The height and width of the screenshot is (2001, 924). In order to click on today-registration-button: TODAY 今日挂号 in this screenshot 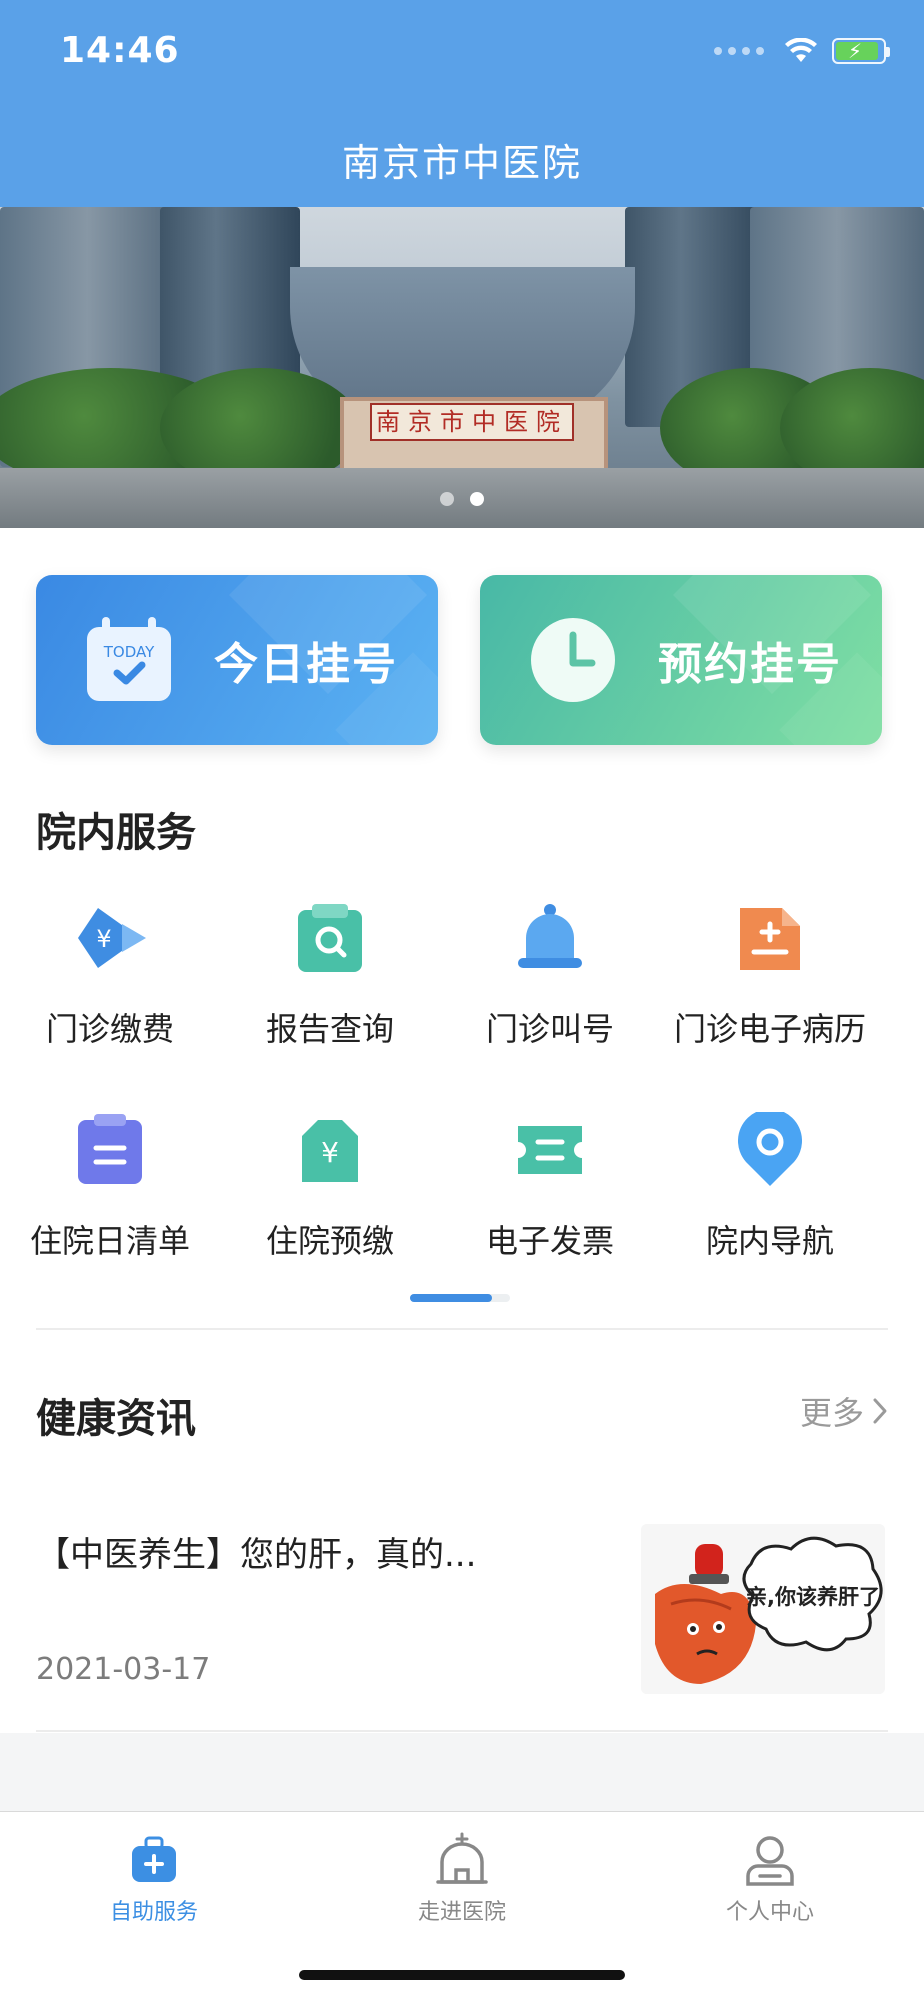, I will do `click(237, 660)`.